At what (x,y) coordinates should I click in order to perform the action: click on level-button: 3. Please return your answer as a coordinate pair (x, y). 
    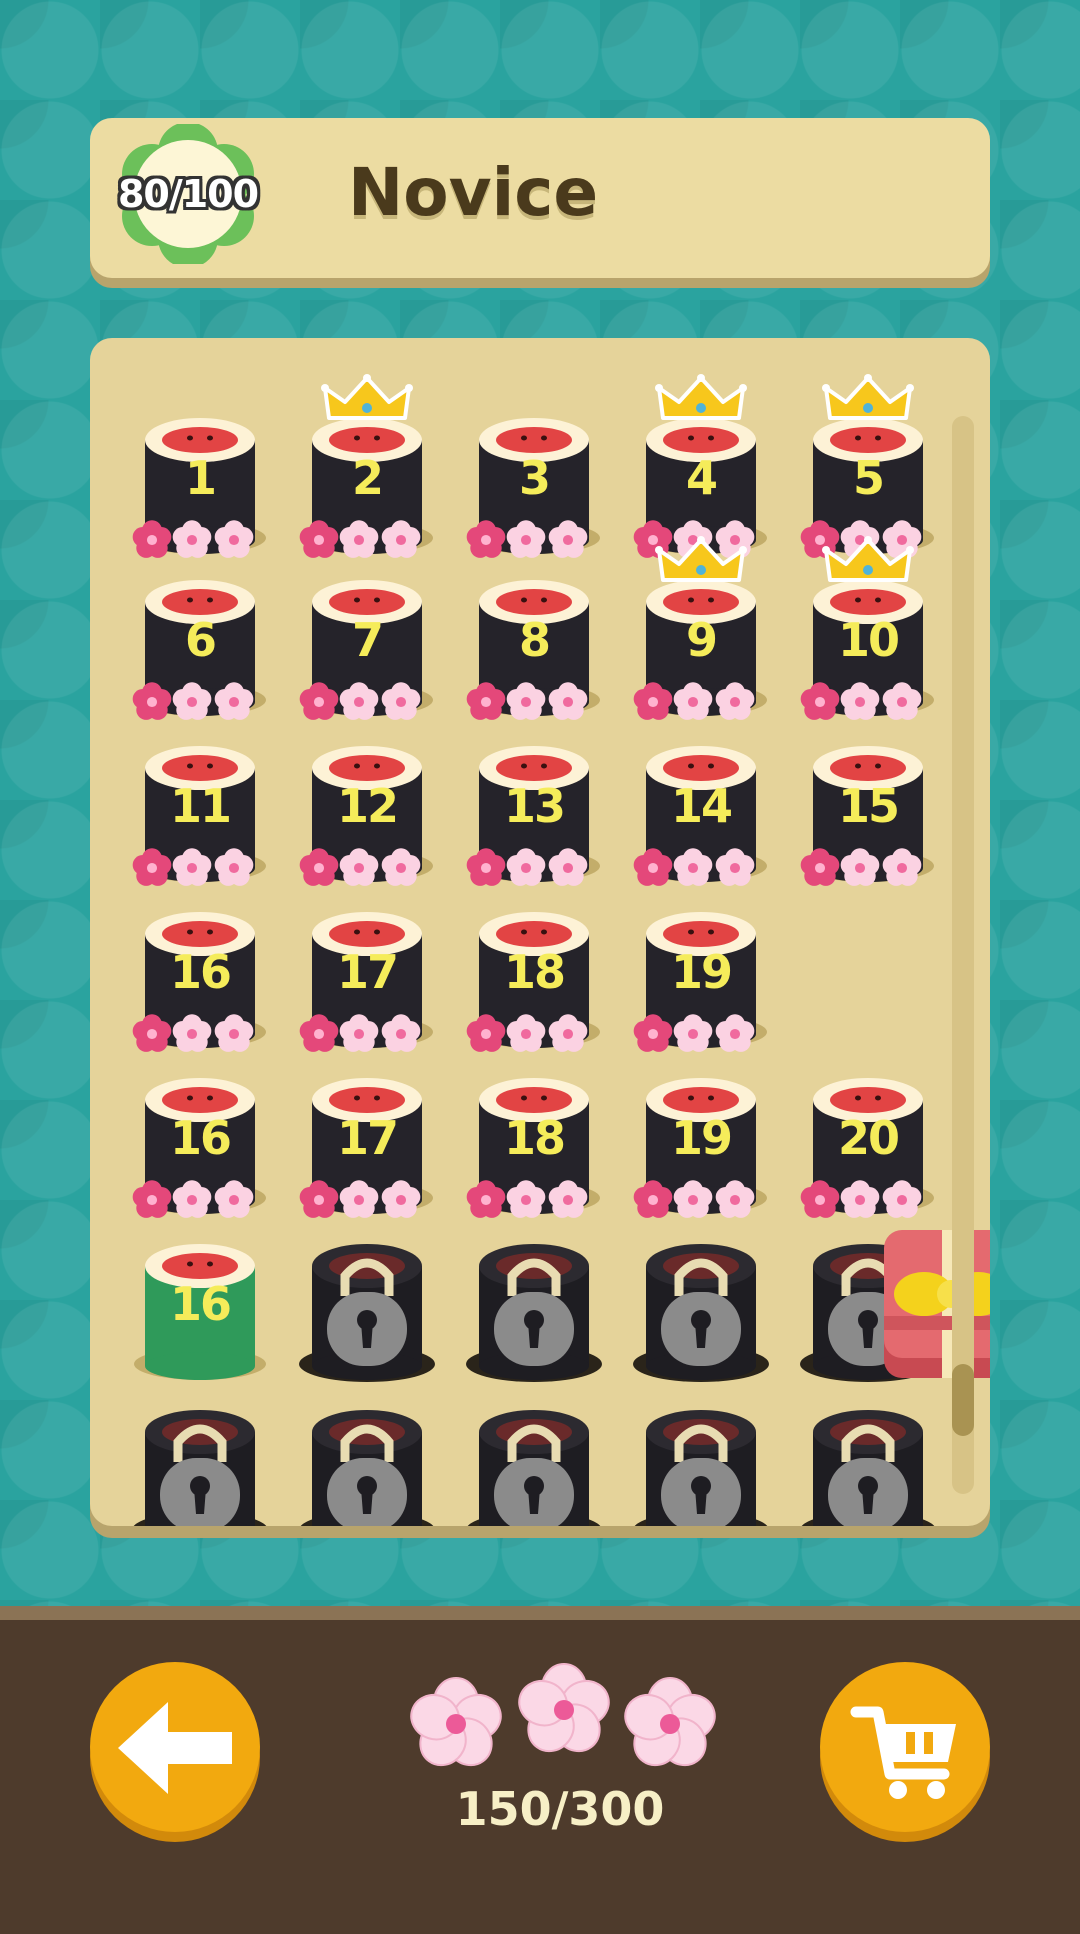
    Looking at the image, I should click on (534, 485).